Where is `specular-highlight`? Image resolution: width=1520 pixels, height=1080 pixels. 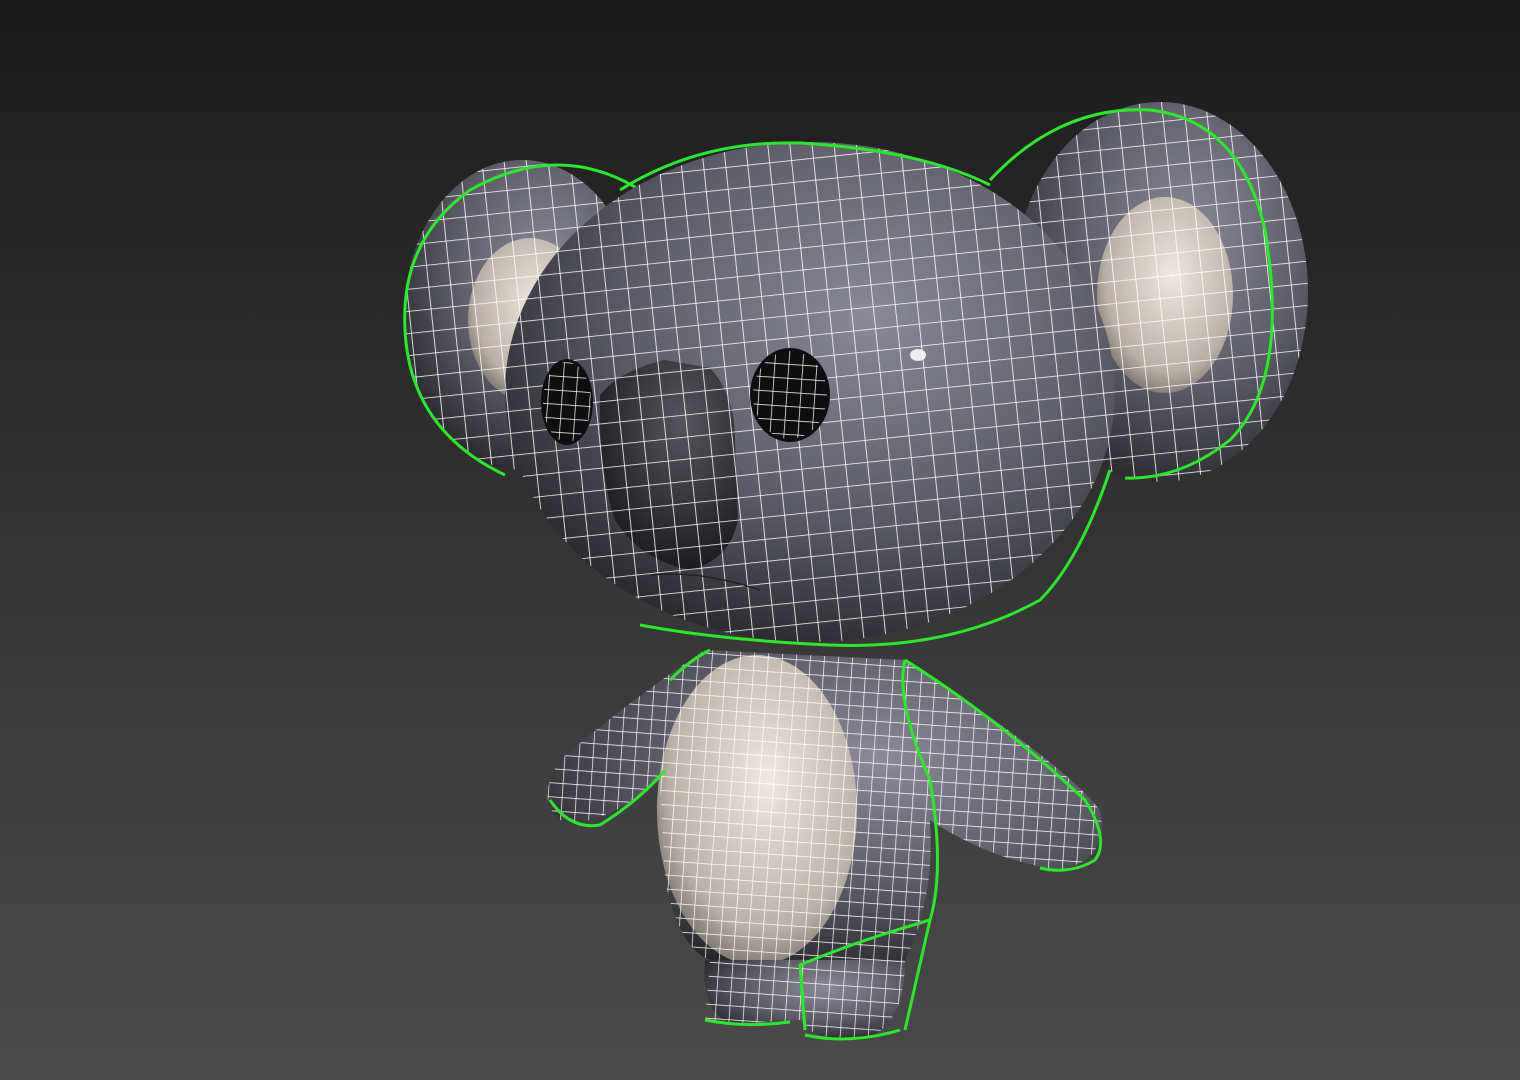 specular-highlight is located at coordinates (918, 355).